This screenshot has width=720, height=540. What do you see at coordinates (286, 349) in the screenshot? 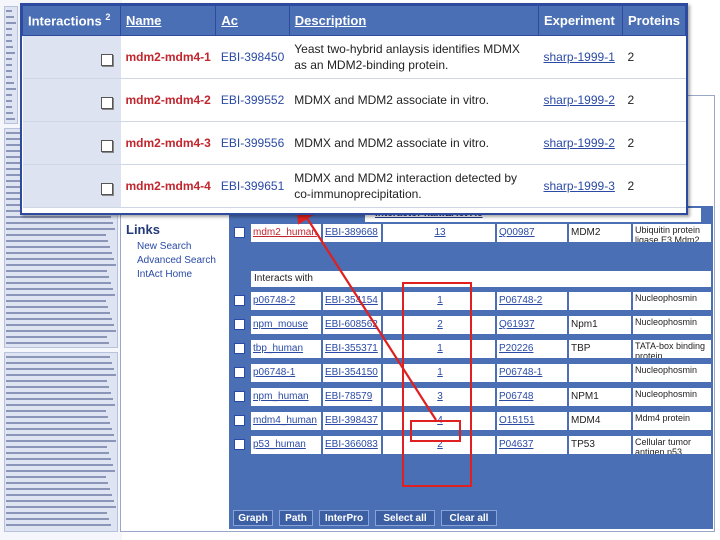
I see `interactor-name: tbp_human` at bounding box center [286, 349].